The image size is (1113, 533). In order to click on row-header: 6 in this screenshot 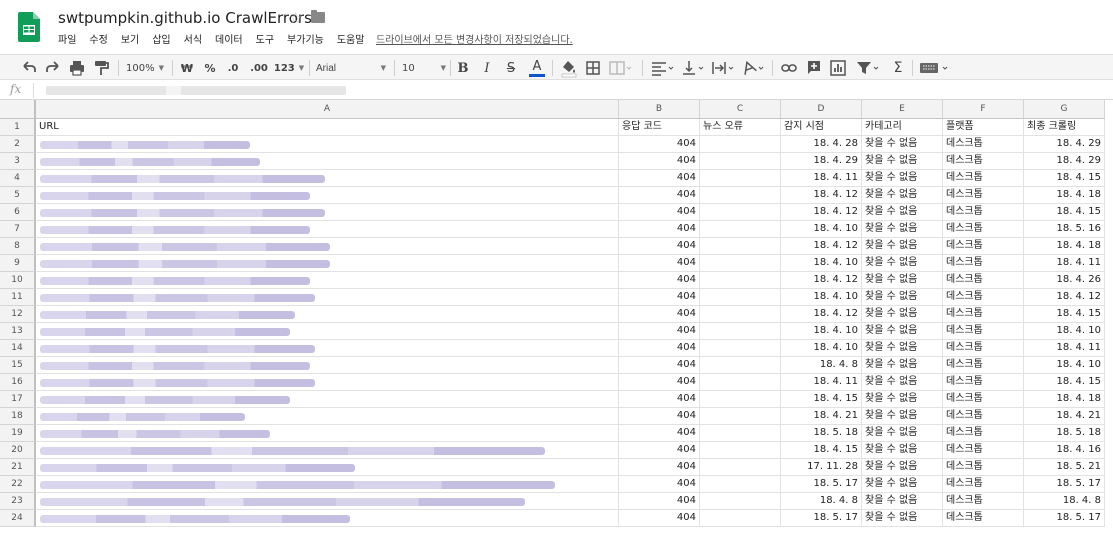, I will do `click(18, 212)`.